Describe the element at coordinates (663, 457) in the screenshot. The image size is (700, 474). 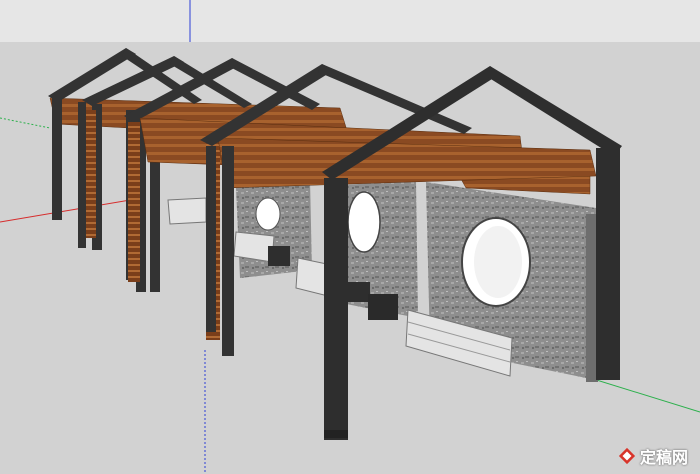
I see `watermark-brand-text: 定稿网` at that location.